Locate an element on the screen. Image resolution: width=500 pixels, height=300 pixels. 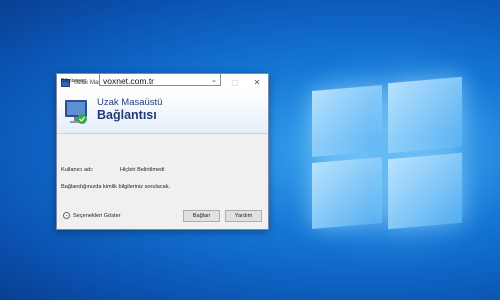
maximize-button: ▢ is located at coordinates (235, 82).